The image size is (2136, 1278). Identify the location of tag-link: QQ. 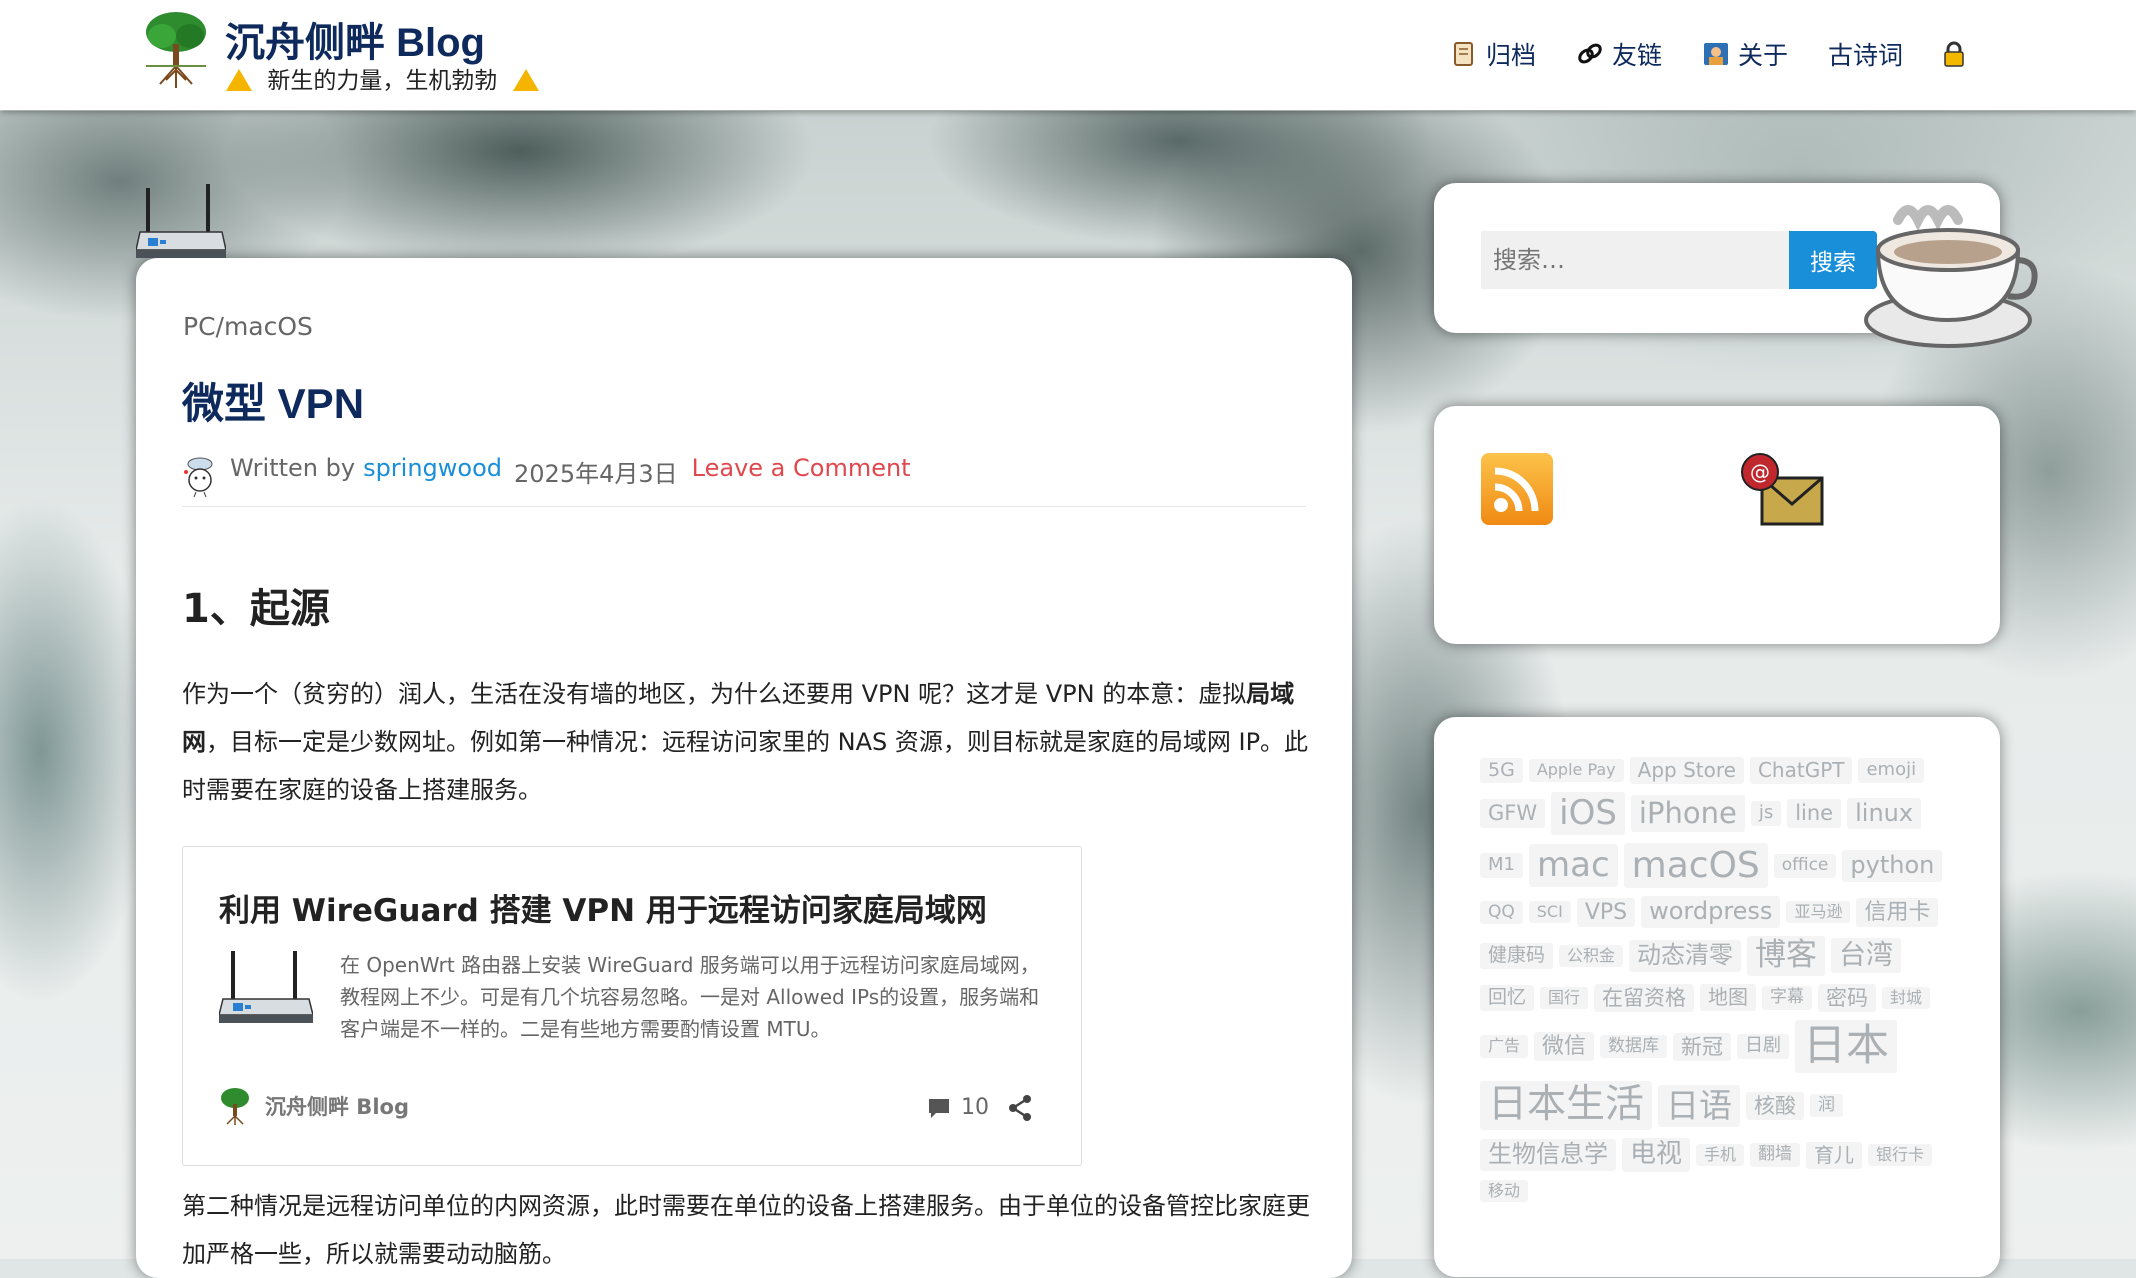
(1501, 912).